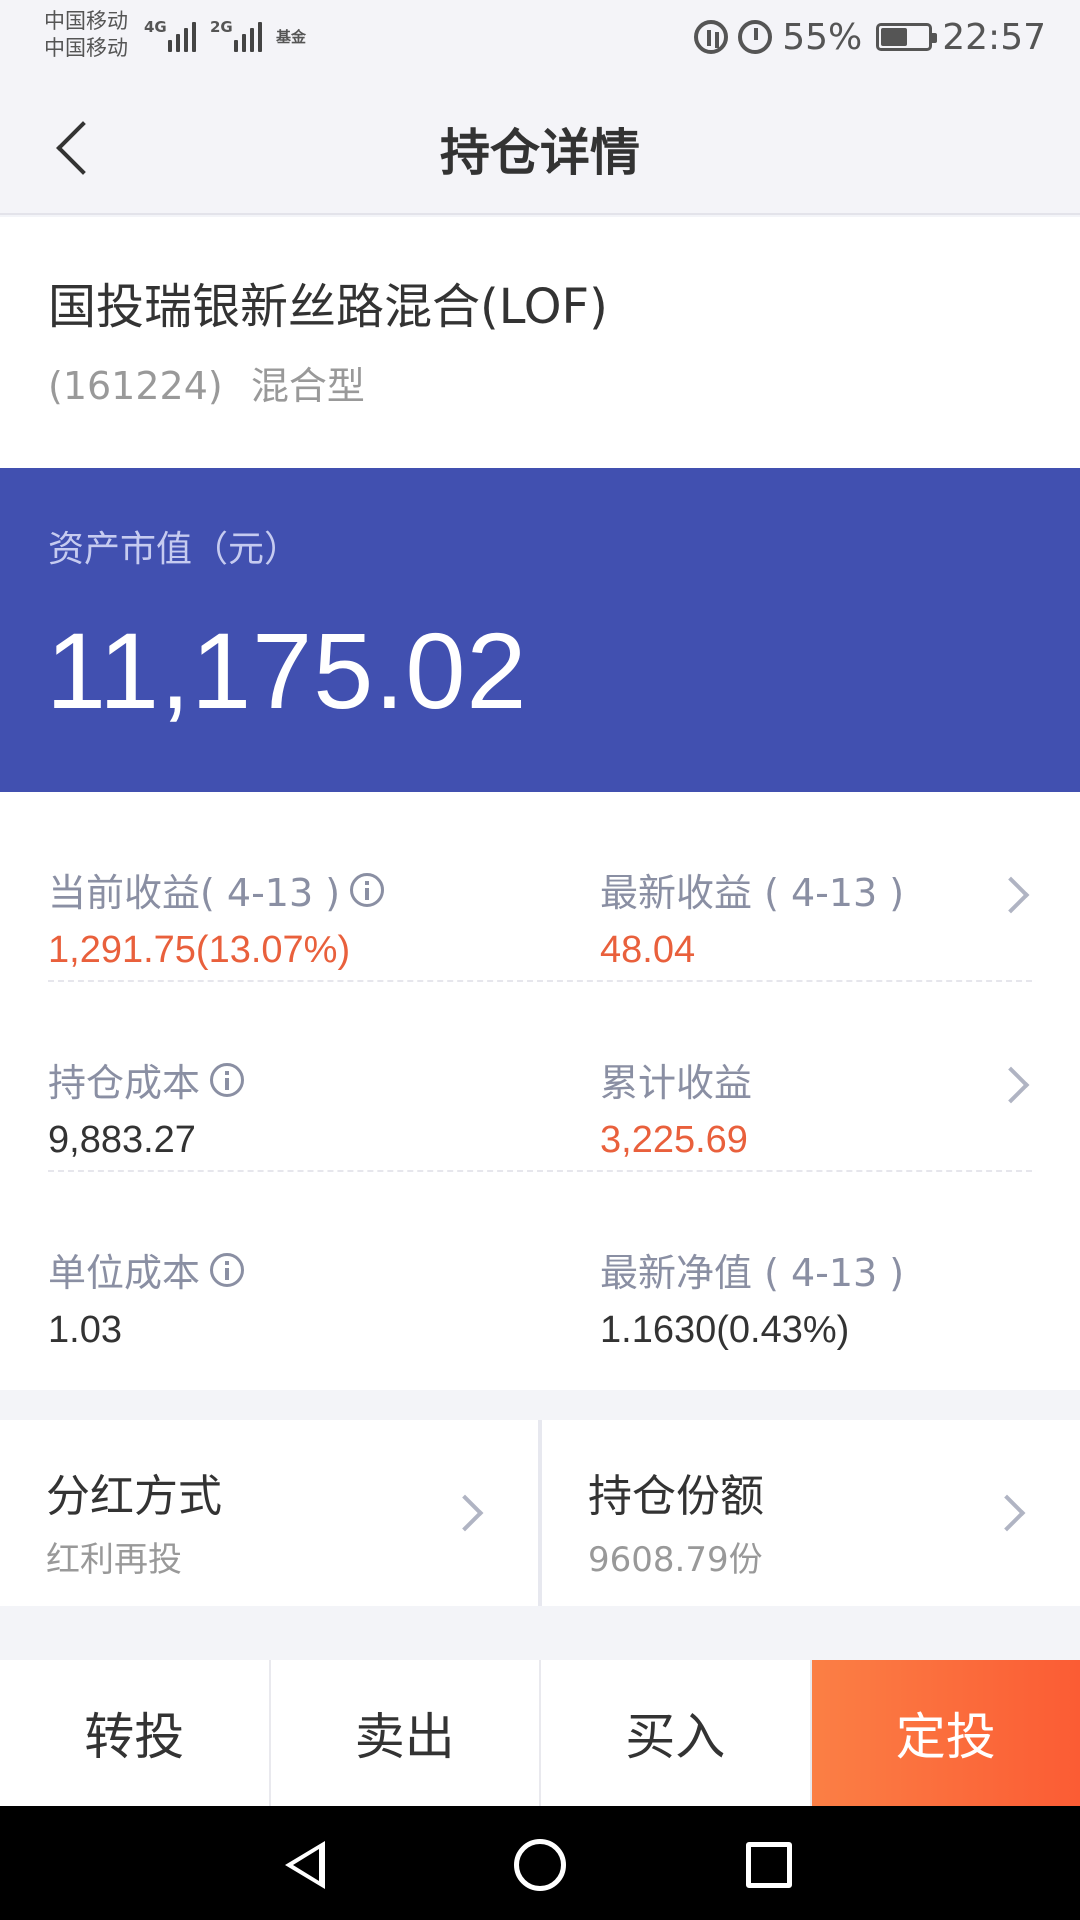 Image resolution: width=1080 pixels, height=1920 pixels. What do you see at coordinates (540, 342) in the screenshot?
I see `fund-info: 国投瑞银新丝路混合(LOF) (161224) 混合型` at bounding box center [540, 342].